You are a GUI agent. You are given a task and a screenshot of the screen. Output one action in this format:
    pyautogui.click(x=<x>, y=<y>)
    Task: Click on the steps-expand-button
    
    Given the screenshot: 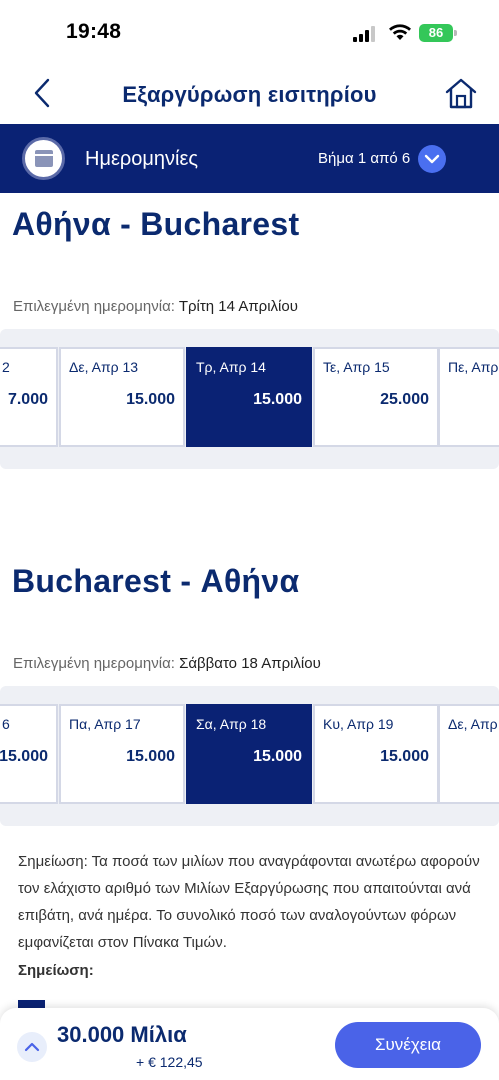 What is the action you would take?
    pyautogui.click(x=432, y=159)
    